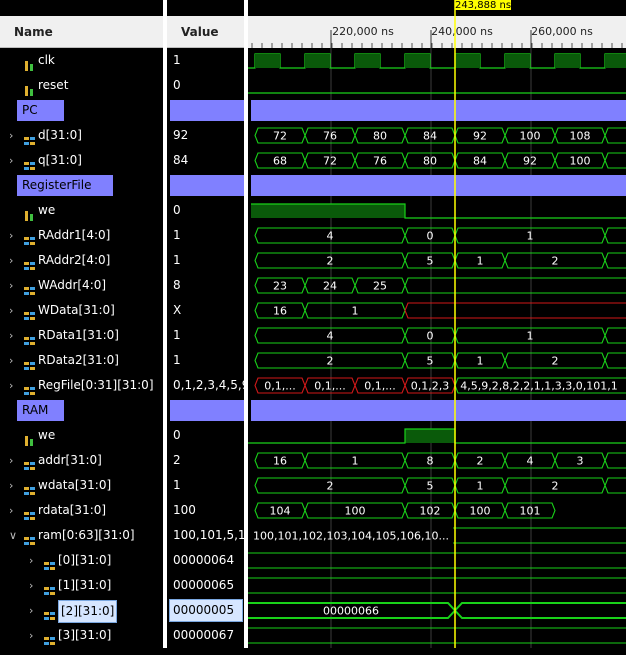 The image size is (626, 655). Describe the element at coordinates (81, 85) in the screenshot. I see `signal-row: reset` at that location.